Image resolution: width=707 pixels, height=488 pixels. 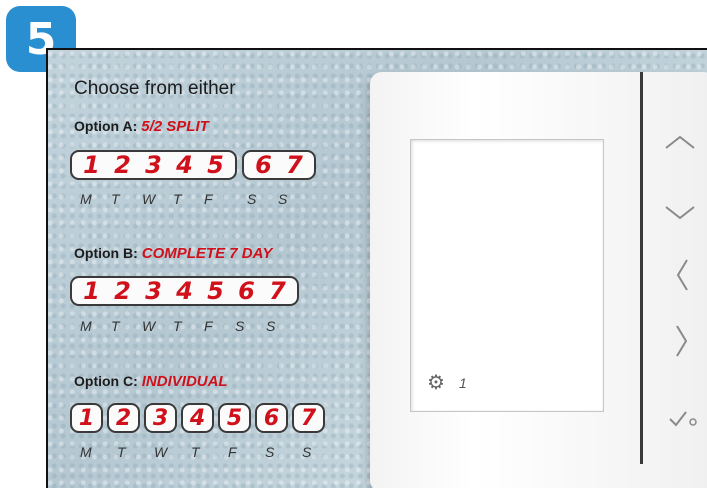 What do you see at coordinates (641, 268) in the screenshot?
I see `thermostat-divider` at bounding box center [641, 268].